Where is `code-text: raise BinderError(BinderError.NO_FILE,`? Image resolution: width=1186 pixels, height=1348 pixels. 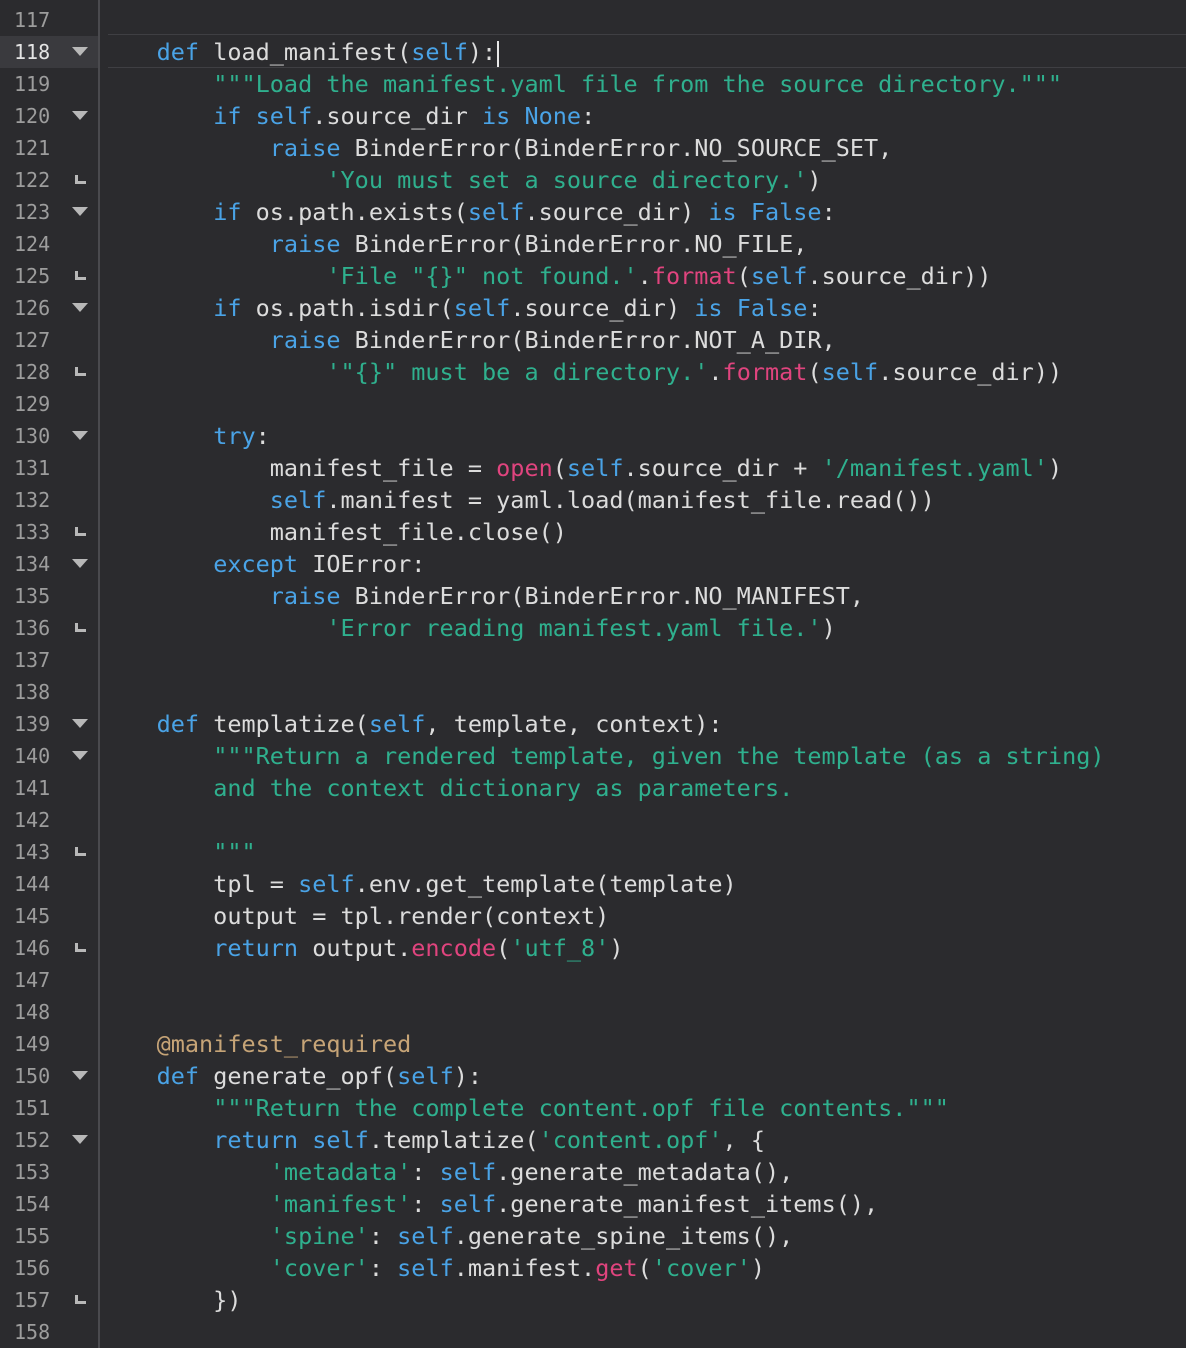 code-text: raise BinderError(BinderError.NO_FILE, is located at coordinates (454, 244).